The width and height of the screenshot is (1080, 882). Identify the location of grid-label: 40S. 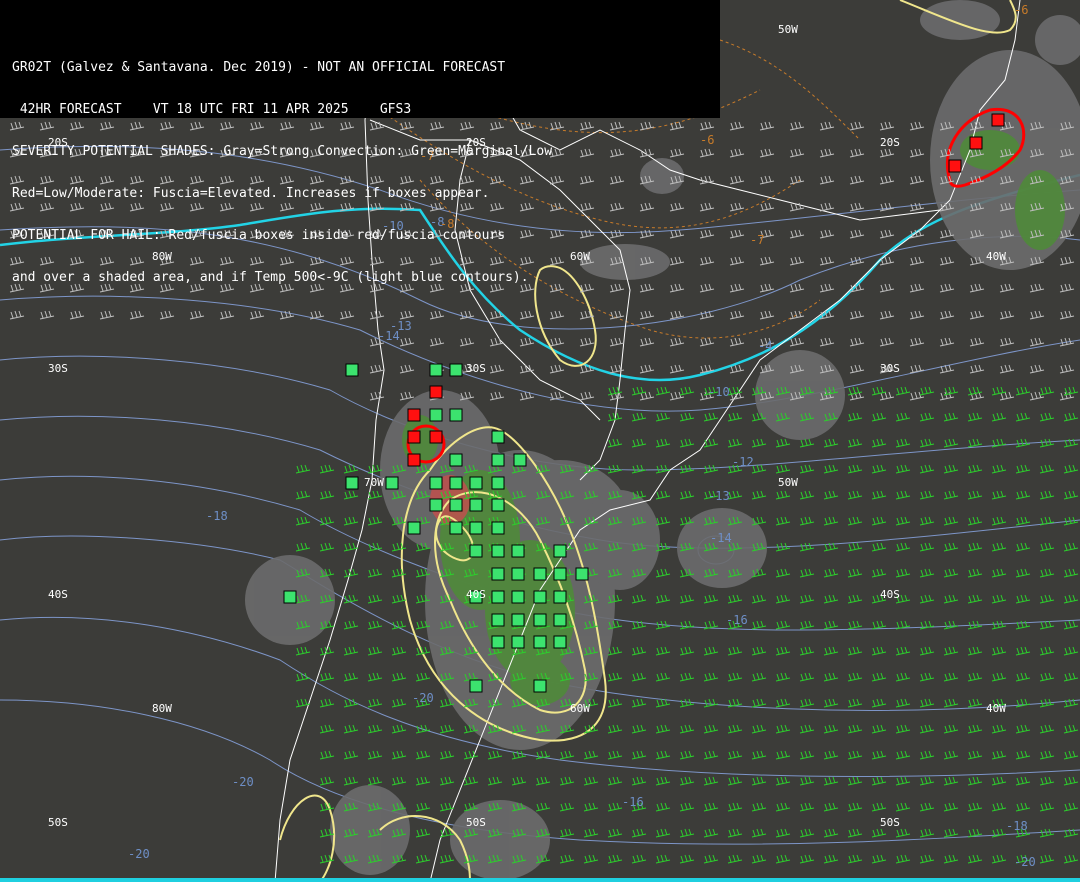
(890, 594).